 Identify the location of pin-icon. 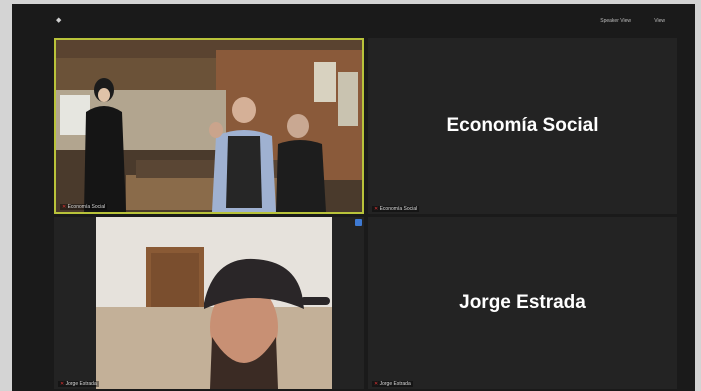
(358, 222).